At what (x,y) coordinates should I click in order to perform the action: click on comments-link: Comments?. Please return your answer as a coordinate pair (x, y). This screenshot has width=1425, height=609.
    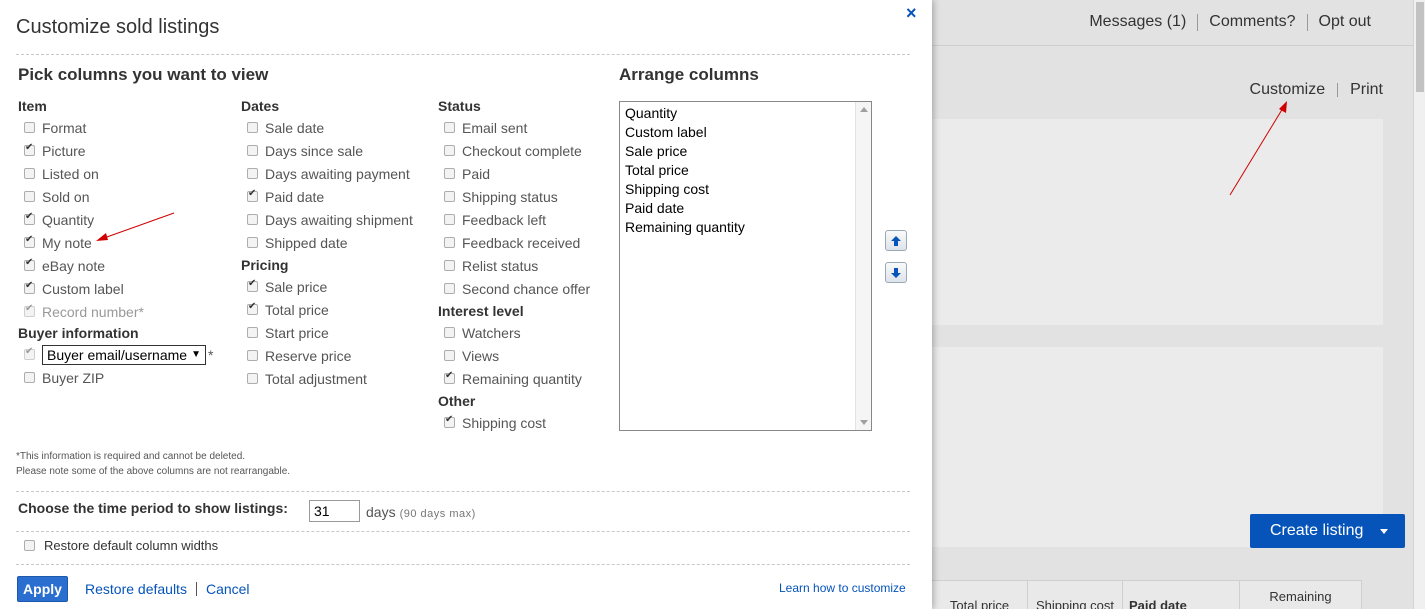
    Looking at the image, I should click on (1252, 22).